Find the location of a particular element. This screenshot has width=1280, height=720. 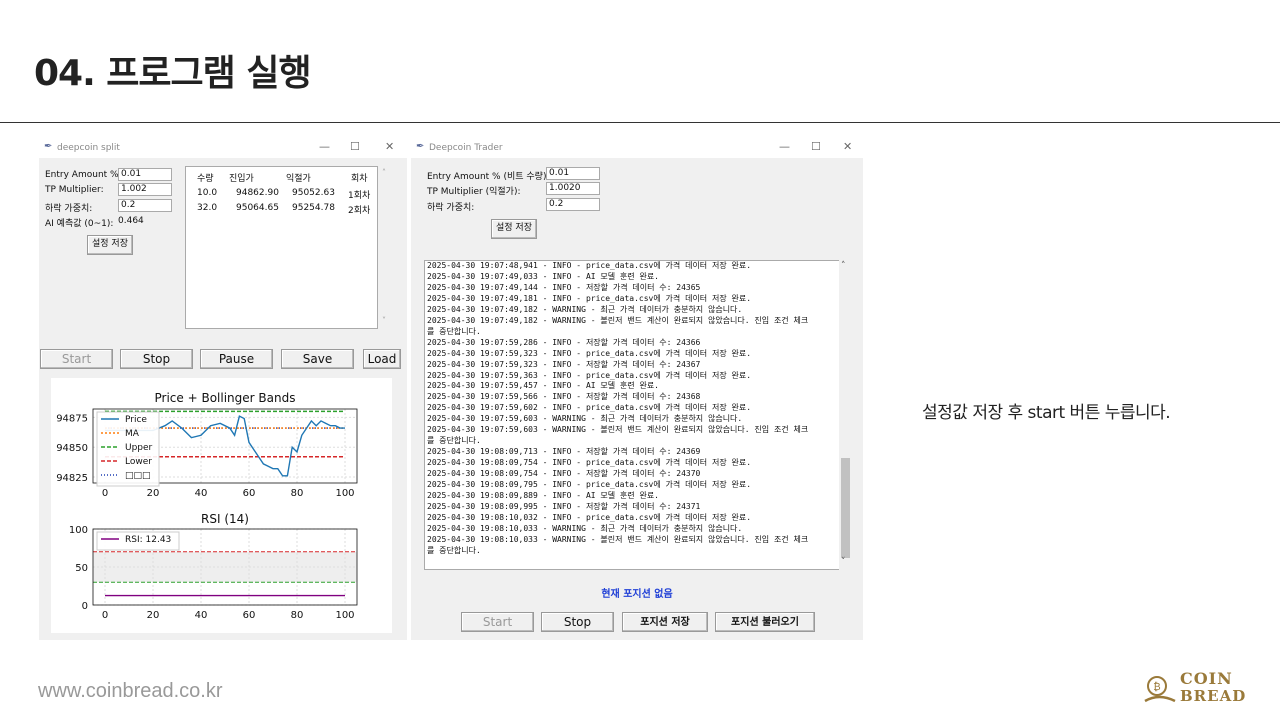

entry-amount-label: Entry Amount % (비트 수량): is located at coordinates (488, 177).